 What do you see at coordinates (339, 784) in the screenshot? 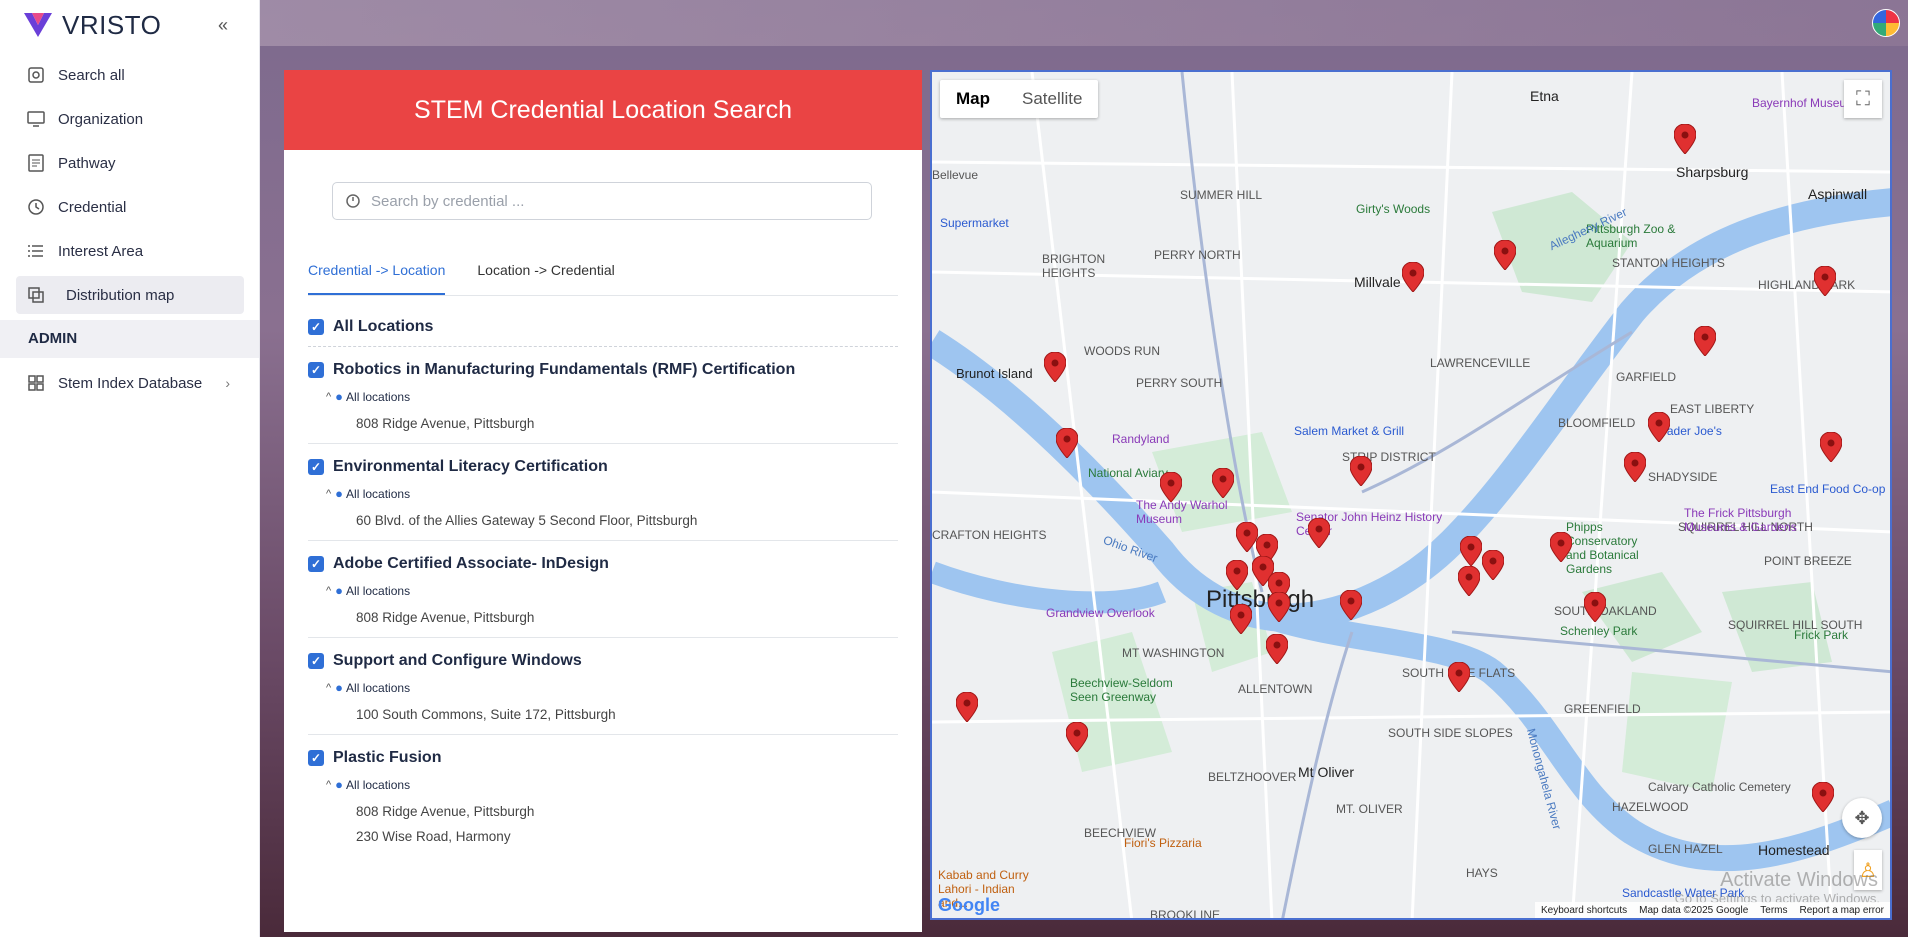
I see `location-pin-icon: ●` at bounding box center [339, 784].